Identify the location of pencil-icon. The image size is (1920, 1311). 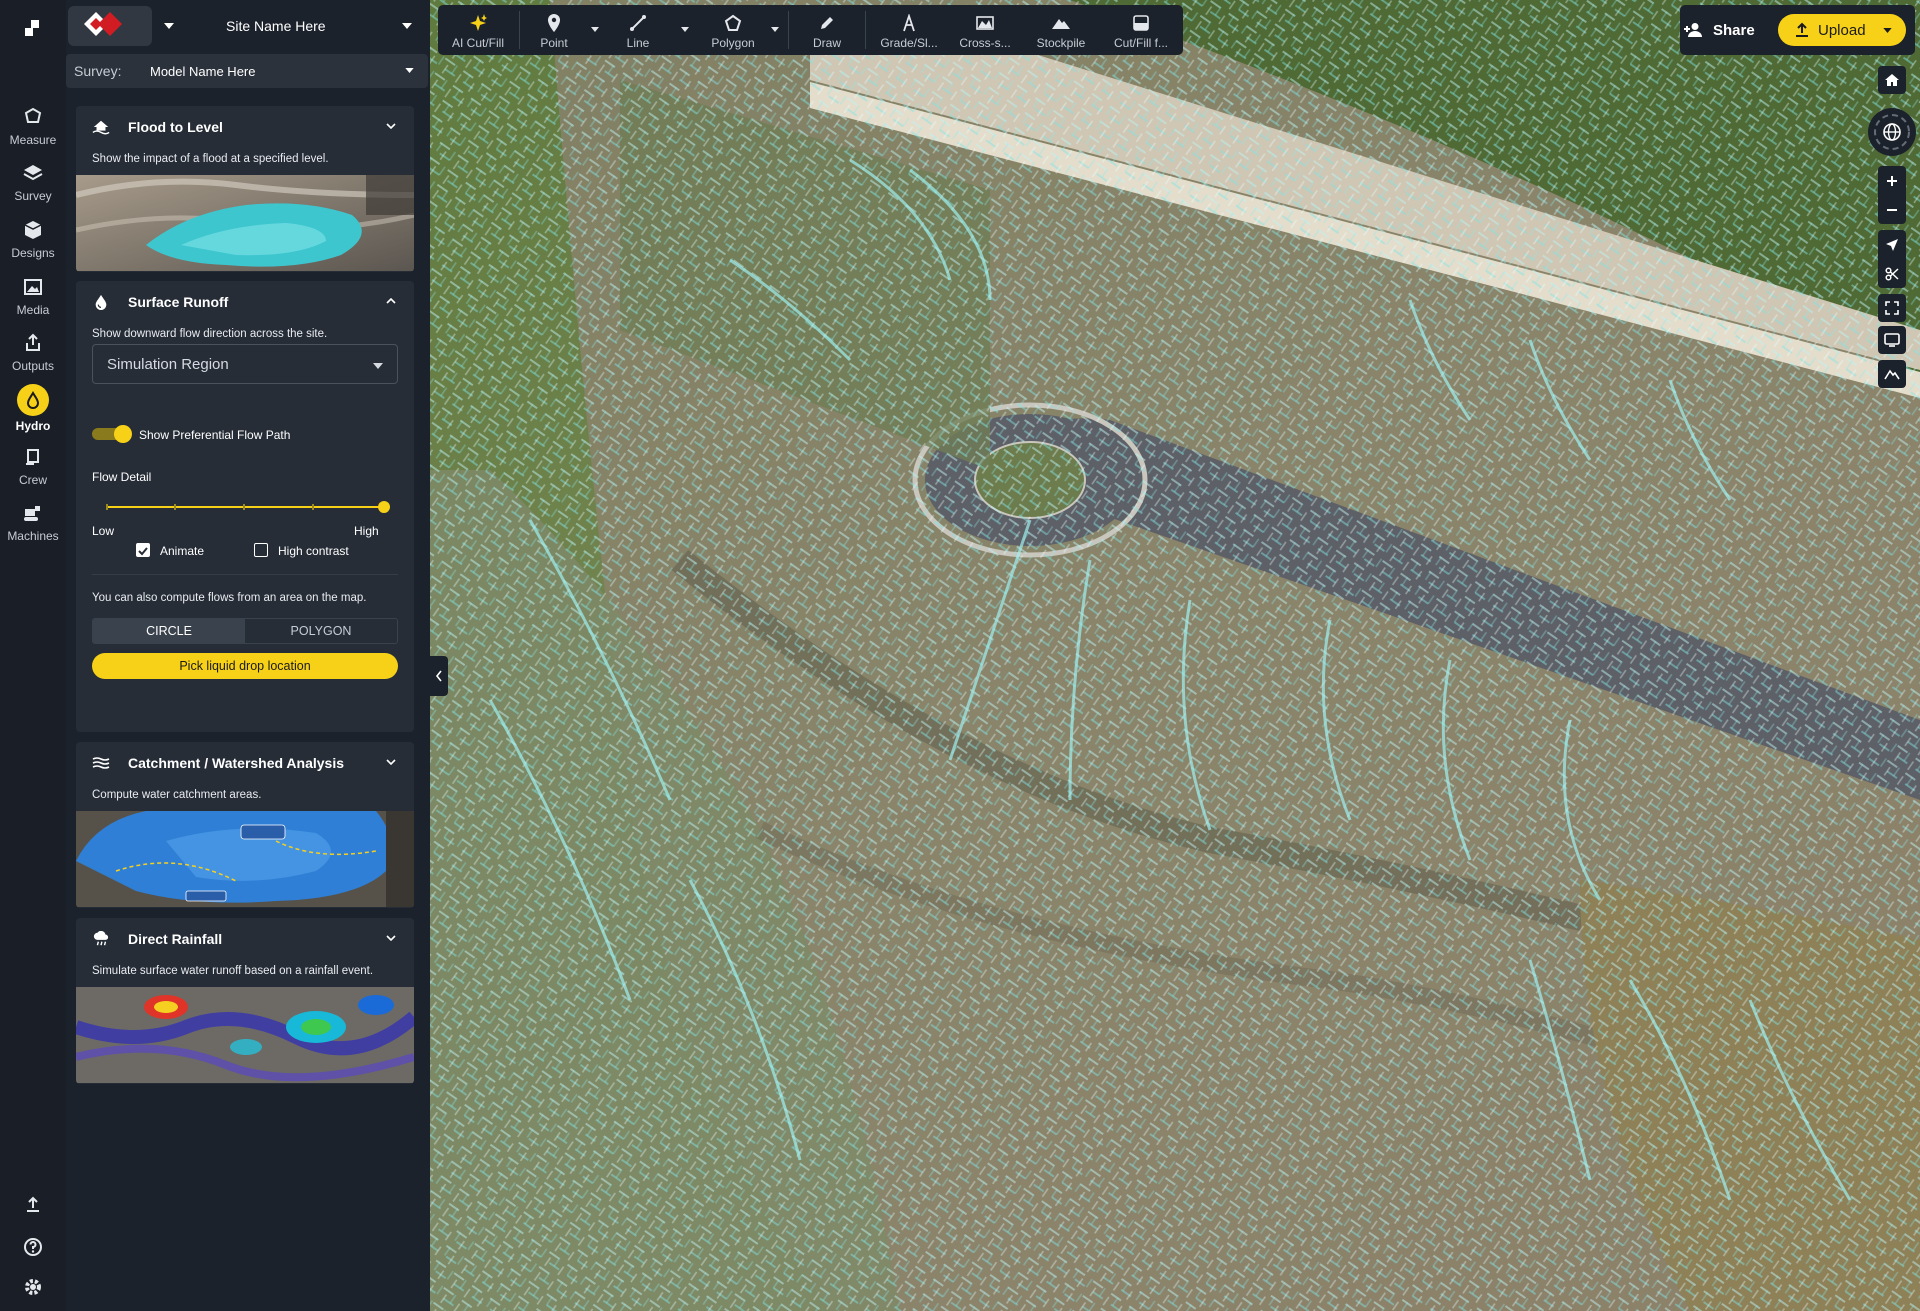
(827, 23).